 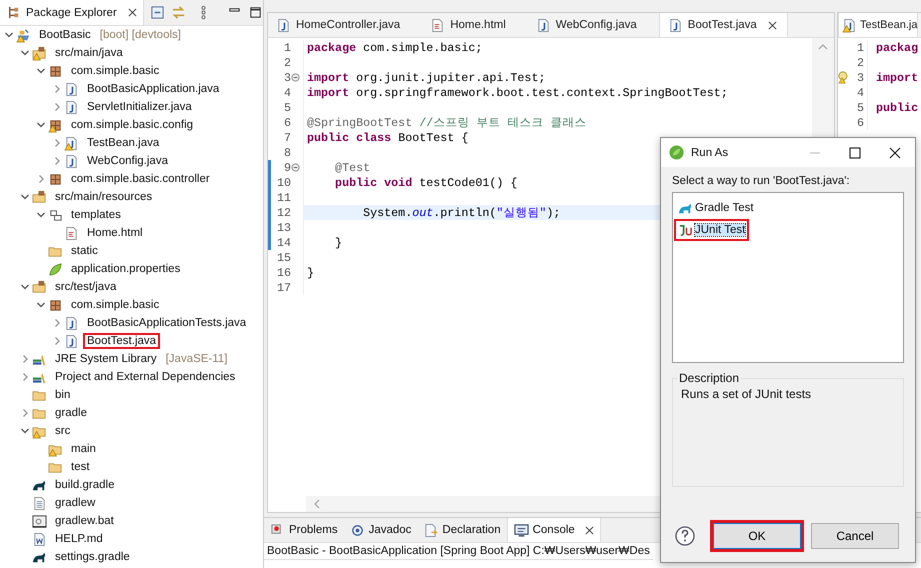 What do you see at coordinates (84, 521) in the screenshot?
I see `tree-item: gradlew.bat` at bounding box center [84, 521].